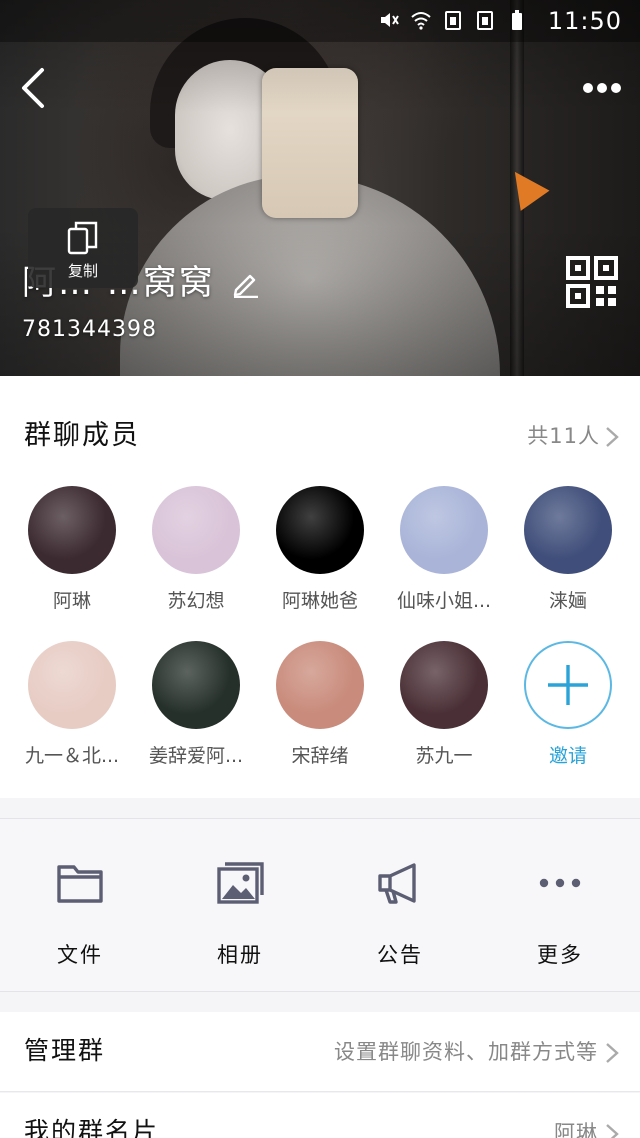 The width and height of the screenshot is (640, 1138). I want to click on clock: 11:50, so click(584, 21).